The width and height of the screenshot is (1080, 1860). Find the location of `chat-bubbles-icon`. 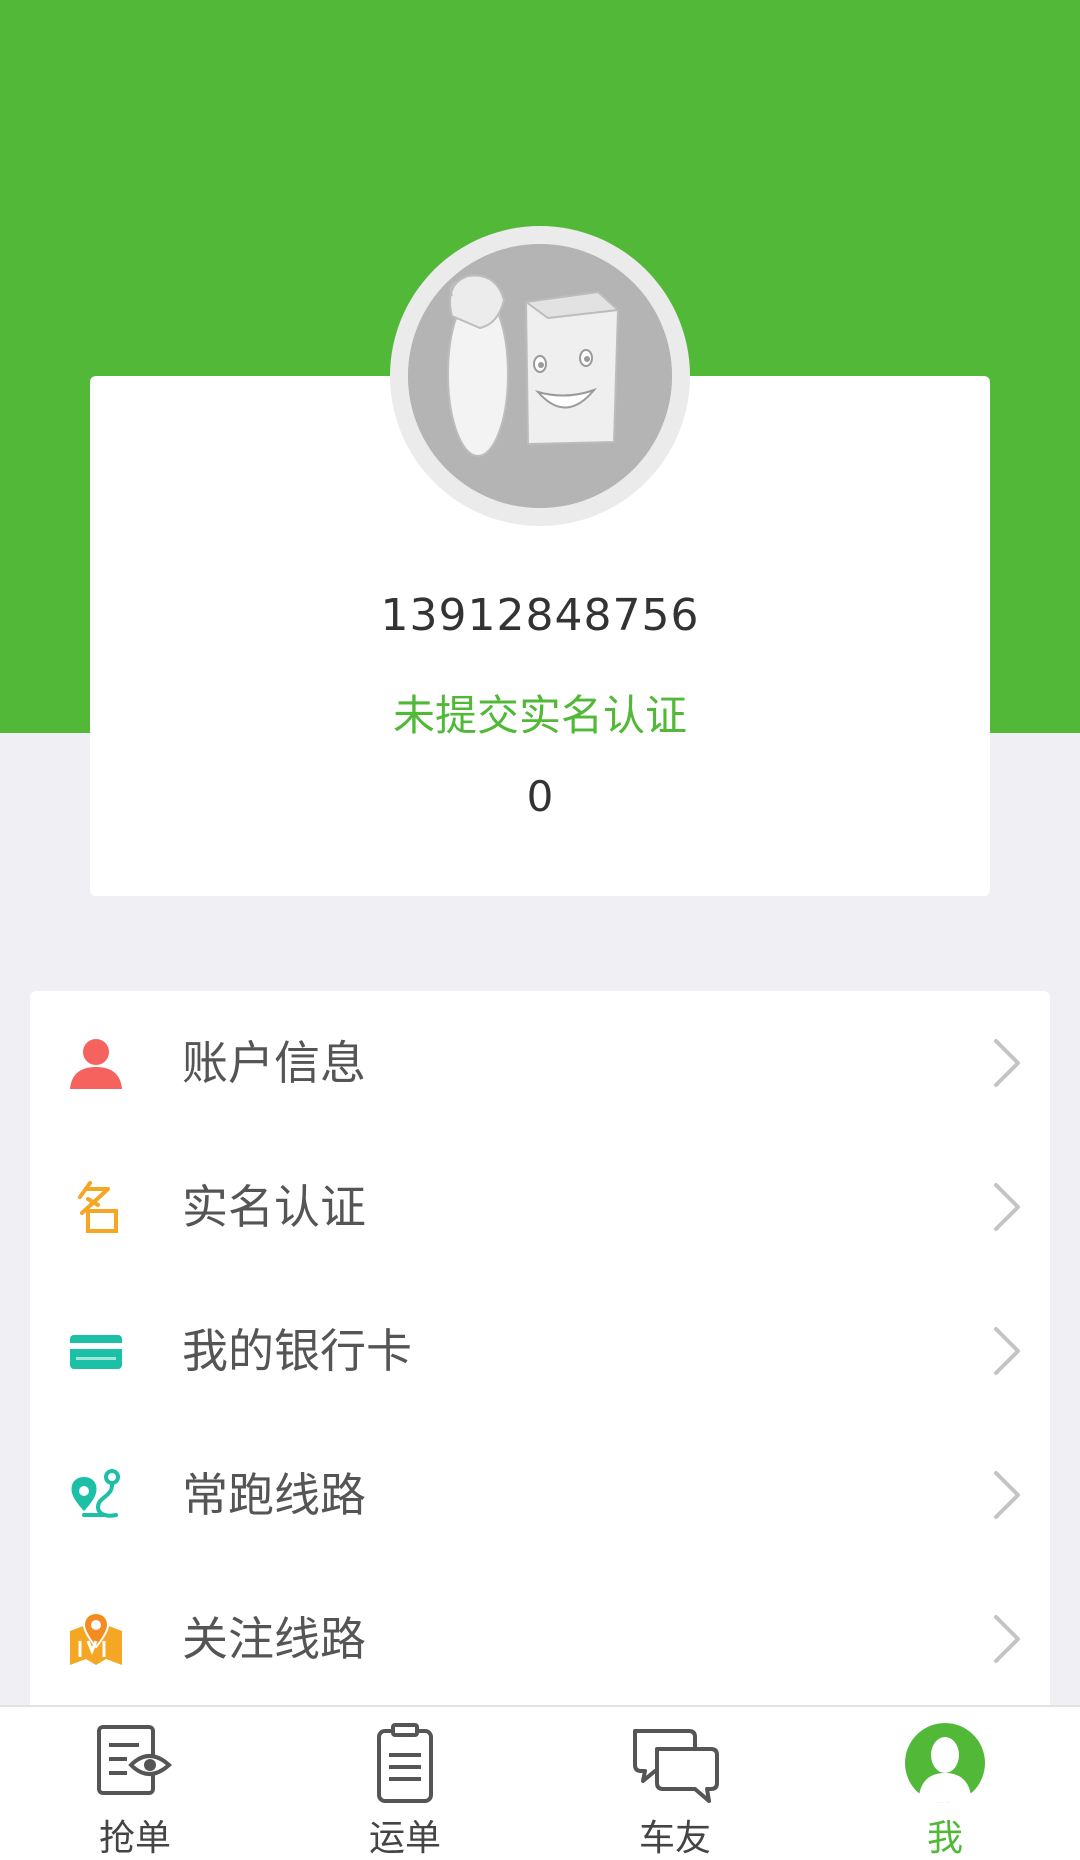

chat-bubbles-icon is located at coordinates (675, 1763).